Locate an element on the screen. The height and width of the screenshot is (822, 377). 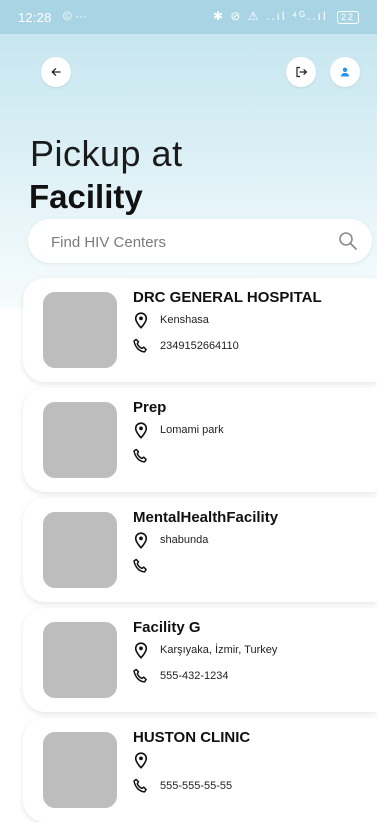
facility-phone: 2349152664110 is located at coordinates (199, 346).